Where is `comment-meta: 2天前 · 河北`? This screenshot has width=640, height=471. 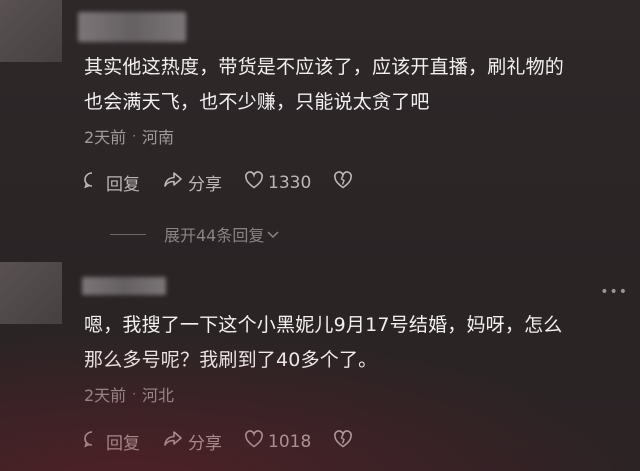 comment-meta: 2天前 · 河北 is located at coordinates (129, 394).